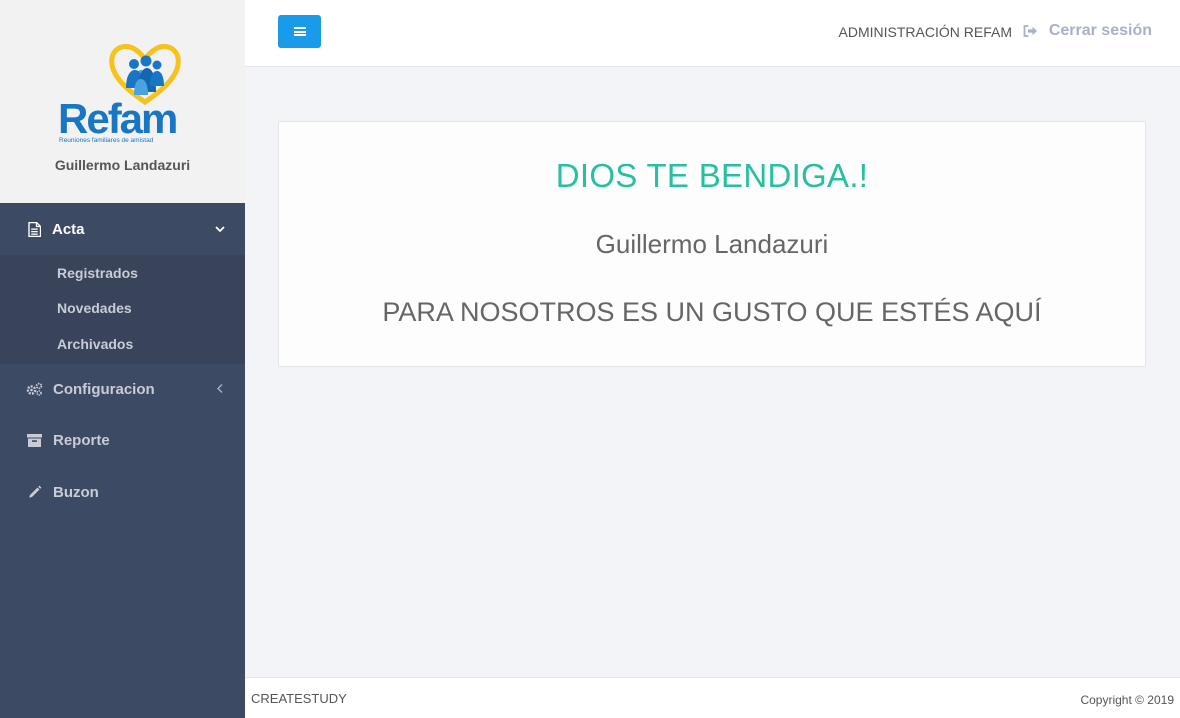 This screenshot has height=718, width=1180. I want to click on sidebar-subitem-archivados: Archivados, so click(122, 344).